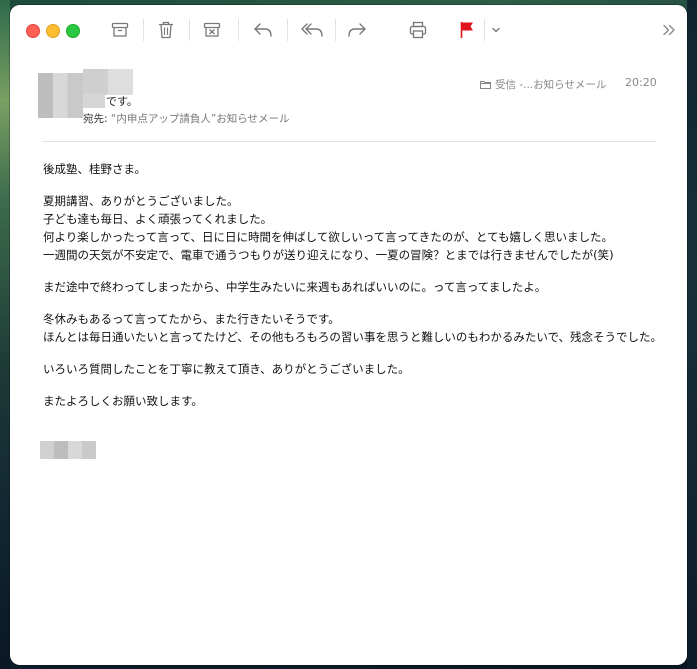  I want to click on body-line: 冬休みもあるって言ってたから、また行きたいそうです。, so click(191, 319).